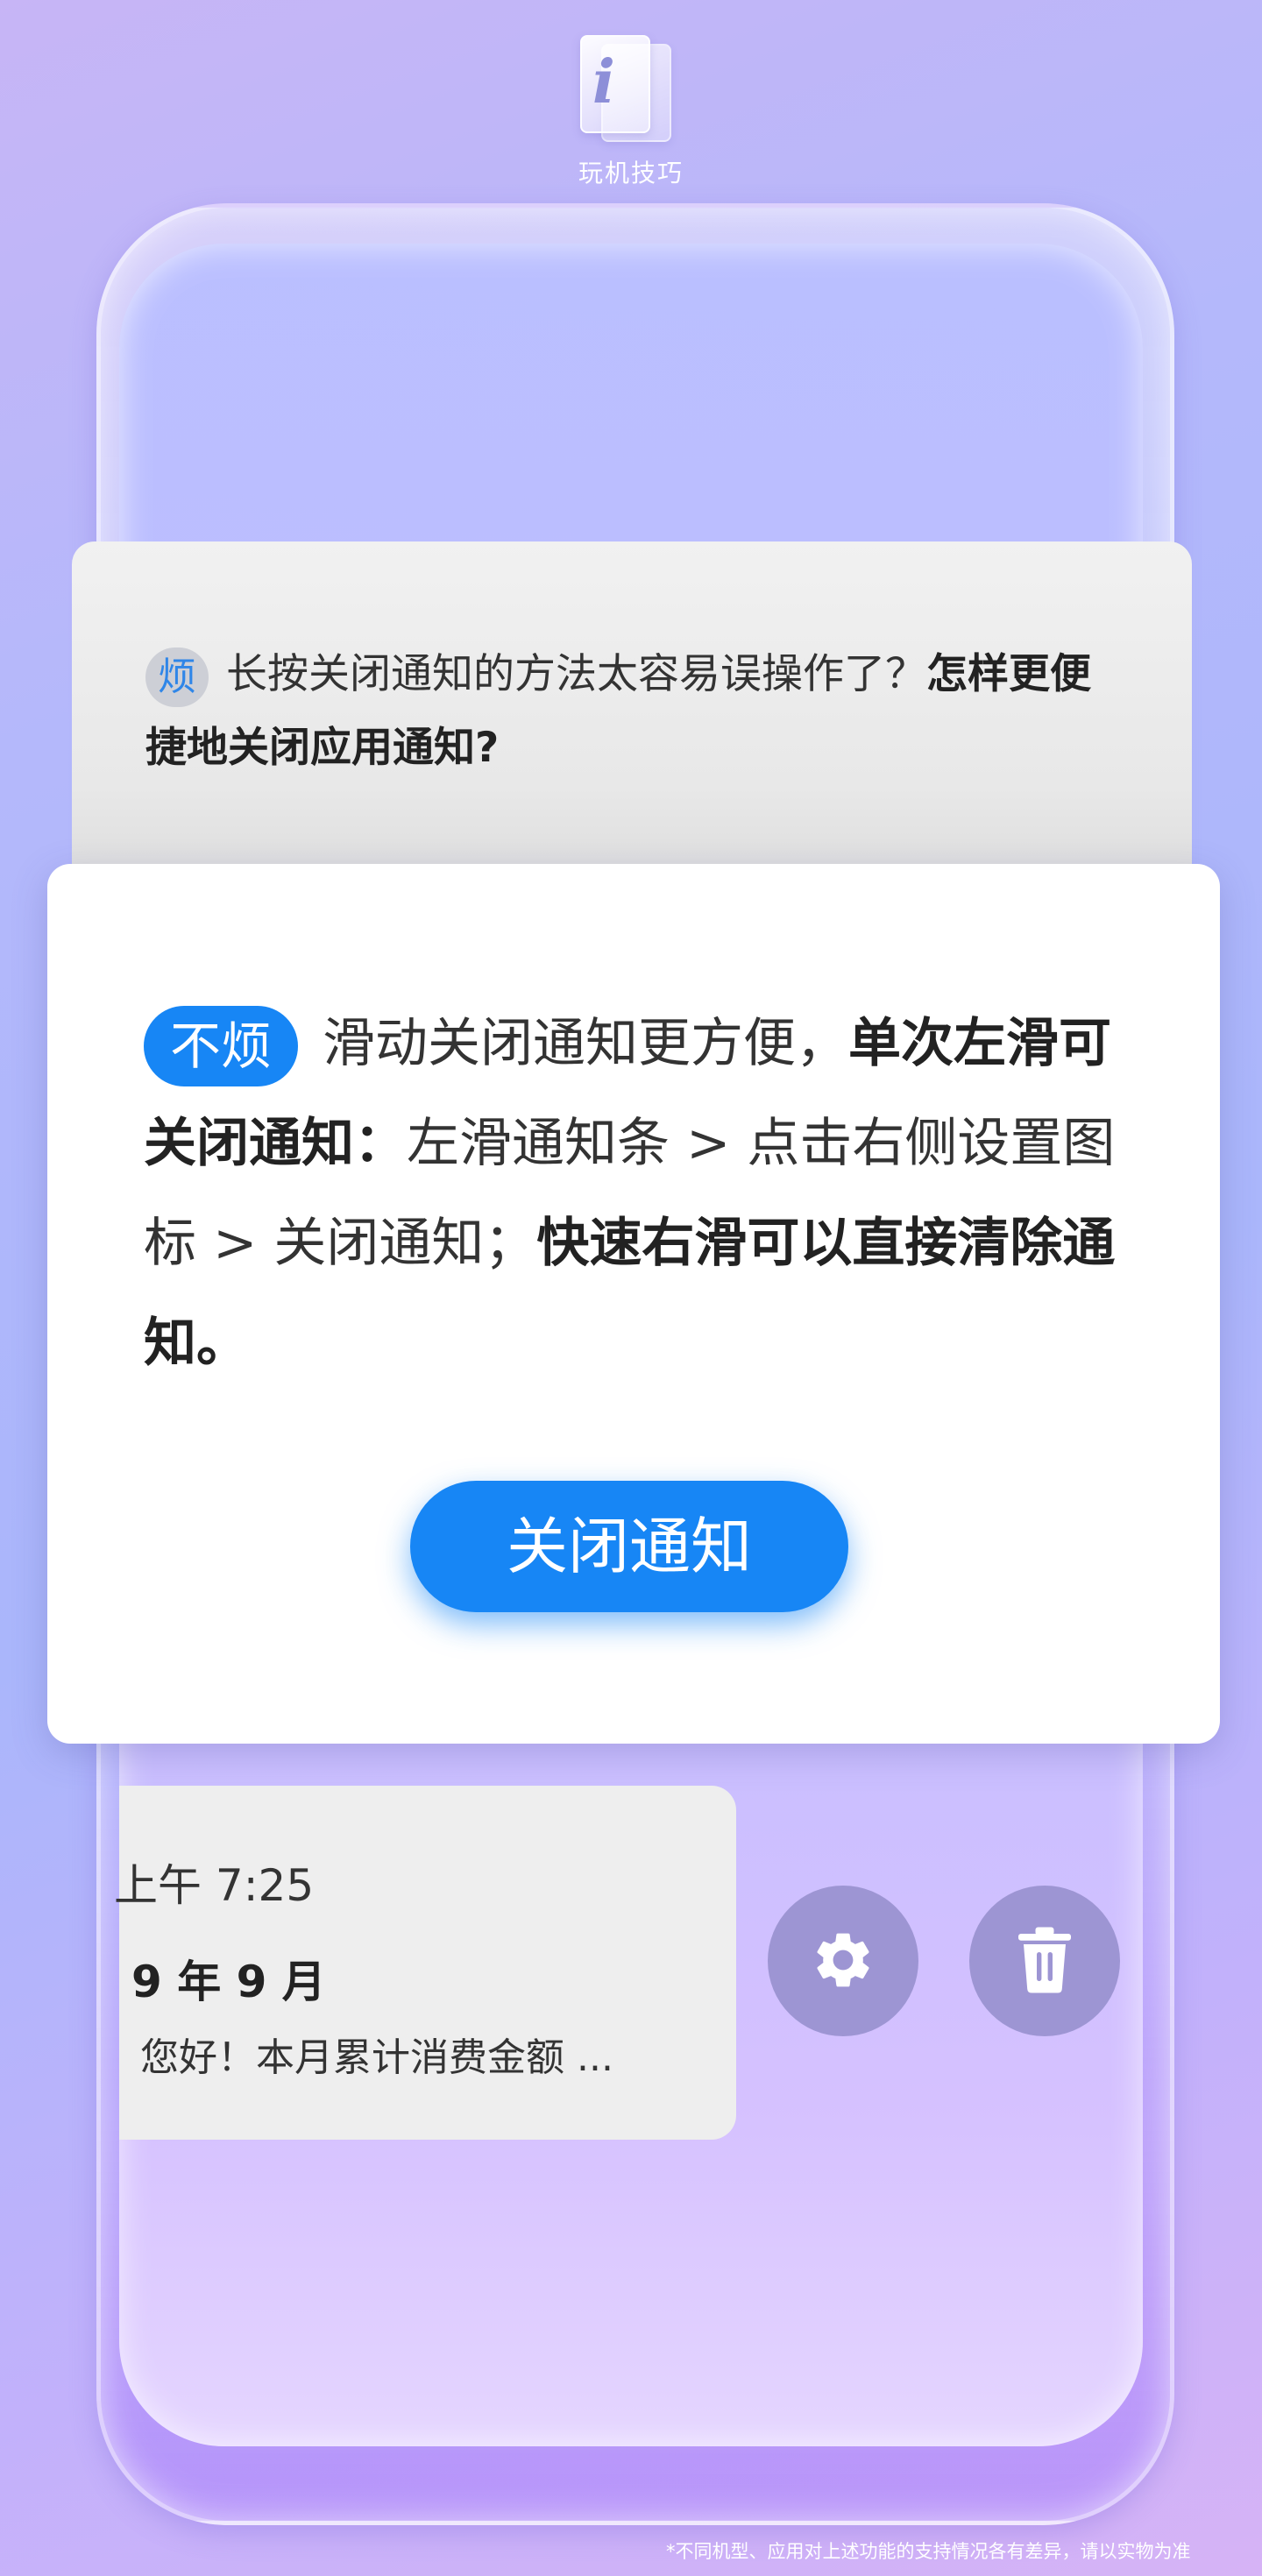 The height and width of the screenshot is (2576, 1262). What do you see at coordinates (603, 82) in the screenshot?
I see `logo-letter: i` at bounding box center [603, 82].